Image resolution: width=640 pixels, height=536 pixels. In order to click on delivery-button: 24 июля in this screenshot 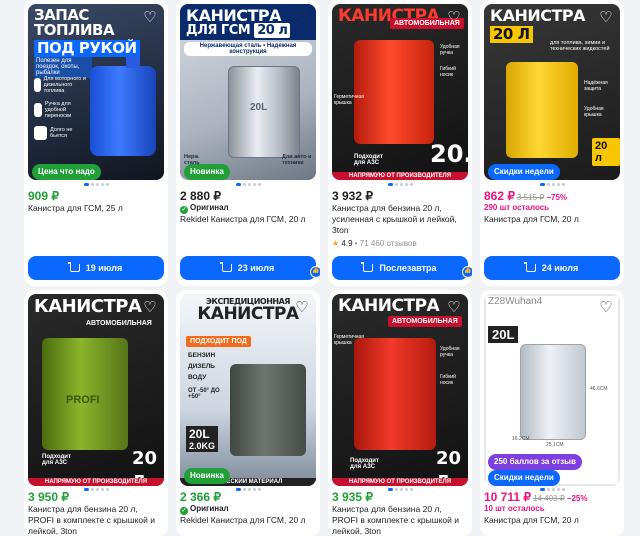, I will do `click(552, 268)`.